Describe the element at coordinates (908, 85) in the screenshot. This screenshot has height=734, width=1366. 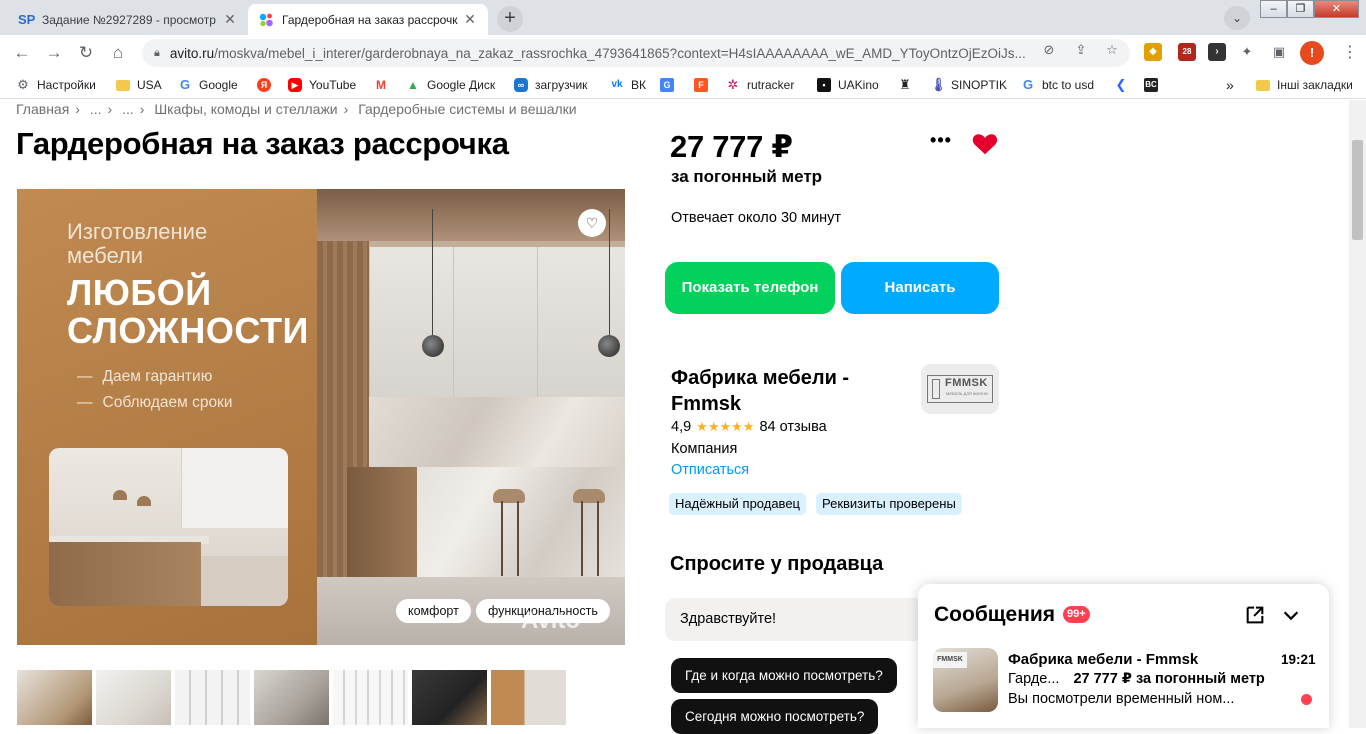
I see `bookmark-figure: ♜` at that location.